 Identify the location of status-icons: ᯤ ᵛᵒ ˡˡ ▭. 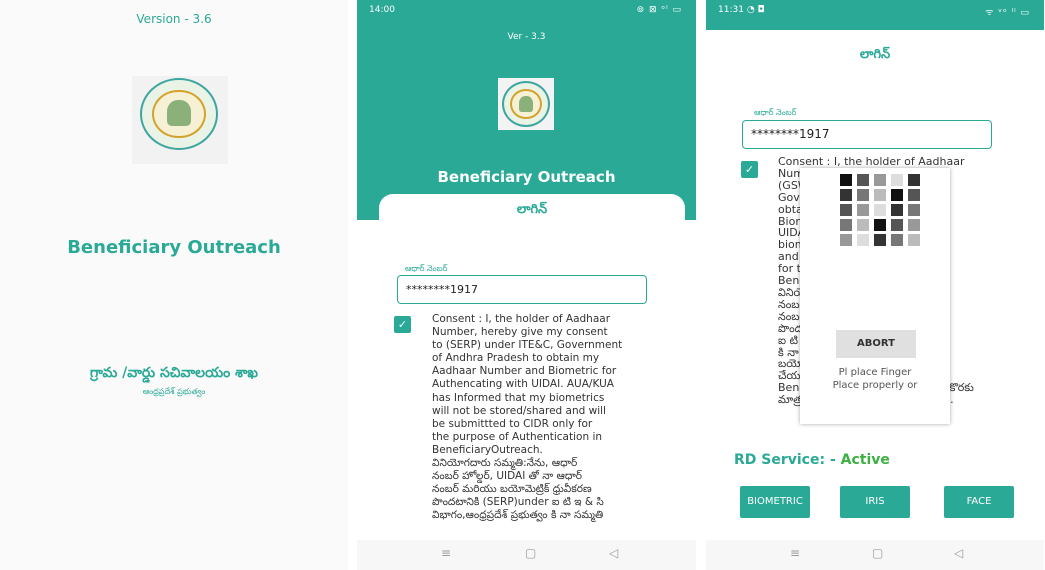
(1007, 13).